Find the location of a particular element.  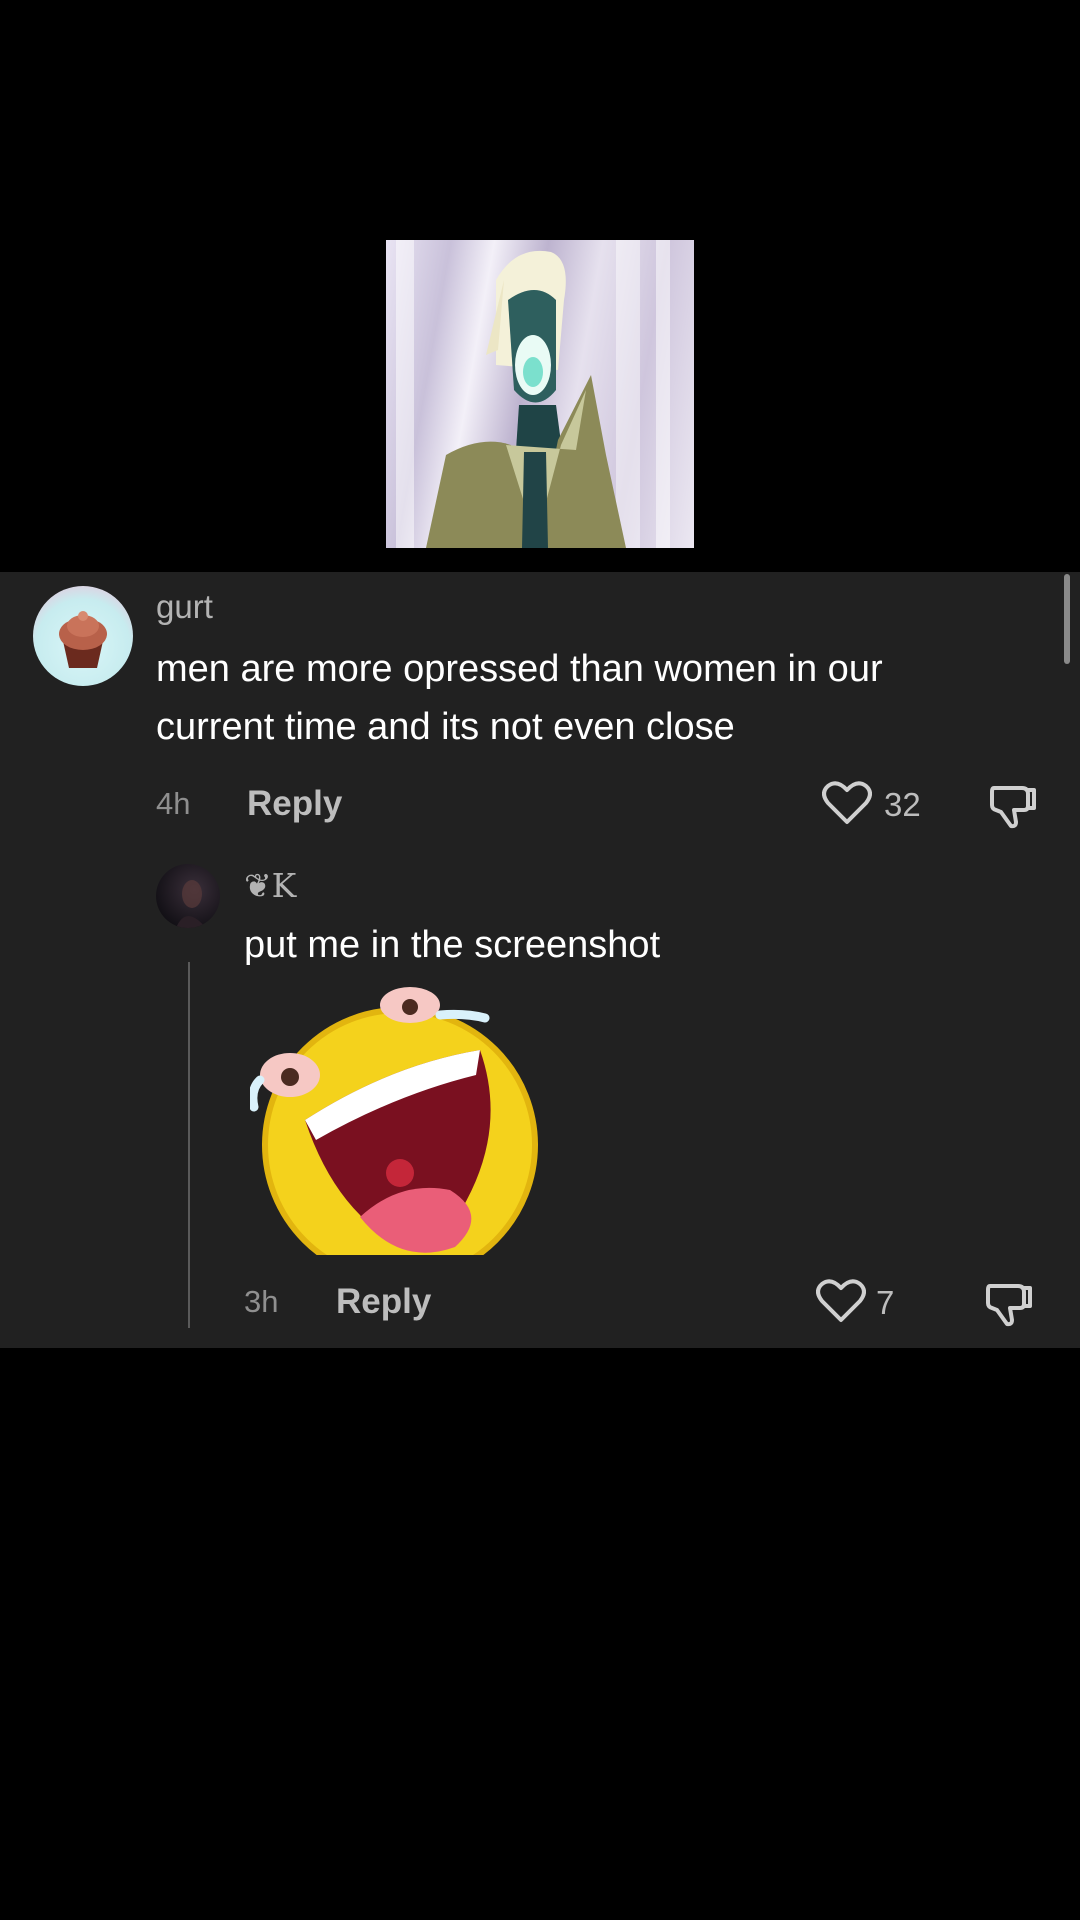

anime-character-illustration is located at coordinates (533, 394).